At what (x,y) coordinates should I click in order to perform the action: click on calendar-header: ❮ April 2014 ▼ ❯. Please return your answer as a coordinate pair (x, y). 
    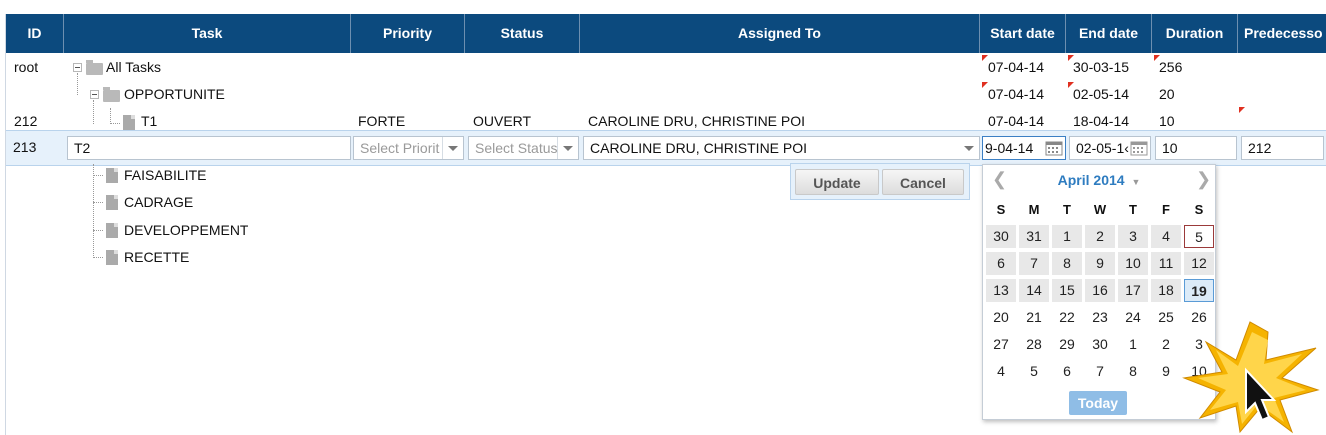
    Looking at the image, I should click on (1099, 180).